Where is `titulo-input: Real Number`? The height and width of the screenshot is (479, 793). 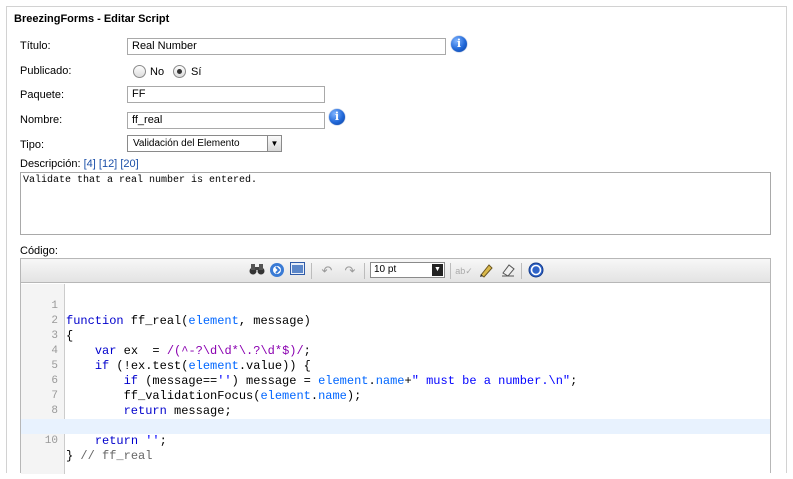
titulo-input: Real Number is located at coordinates (286, 46).